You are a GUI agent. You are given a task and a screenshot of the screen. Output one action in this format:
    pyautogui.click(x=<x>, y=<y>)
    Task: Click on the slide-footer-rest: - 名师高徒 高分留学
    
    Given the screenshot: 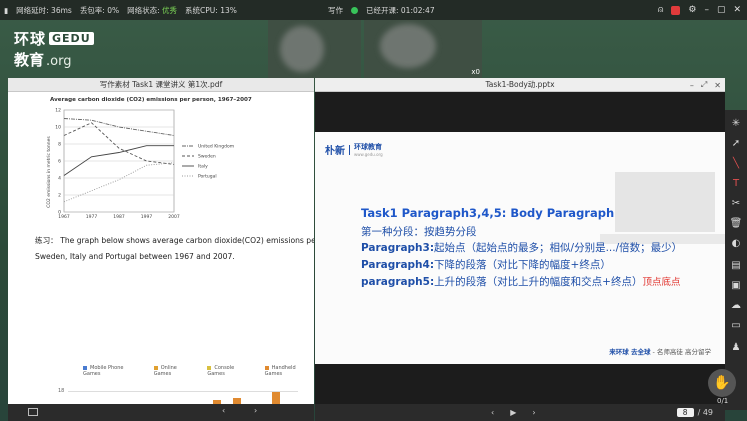 What is the action you would take?
    pyautogui.click(x=680, y=352)
    